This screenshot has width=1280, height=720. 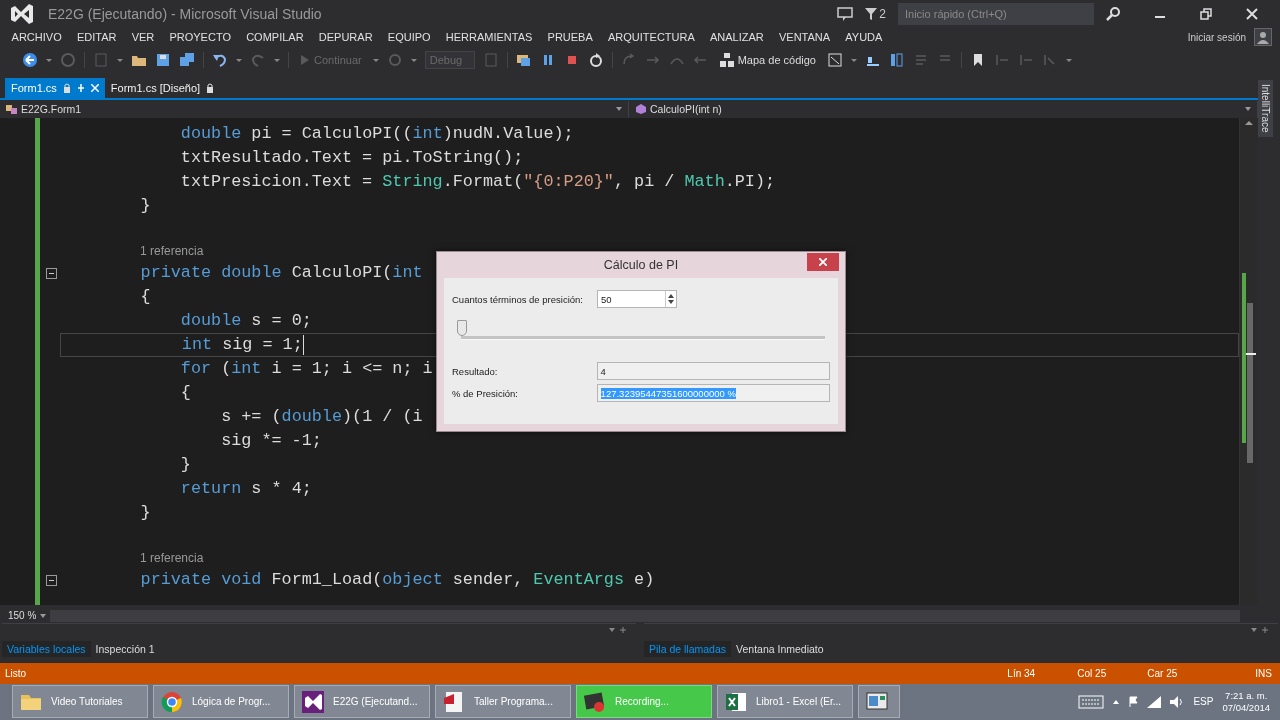 What do you see at coordinates (1203, 702) in the screenshot?
I see `input-language: ESP` at bounding box center [1203, 702].